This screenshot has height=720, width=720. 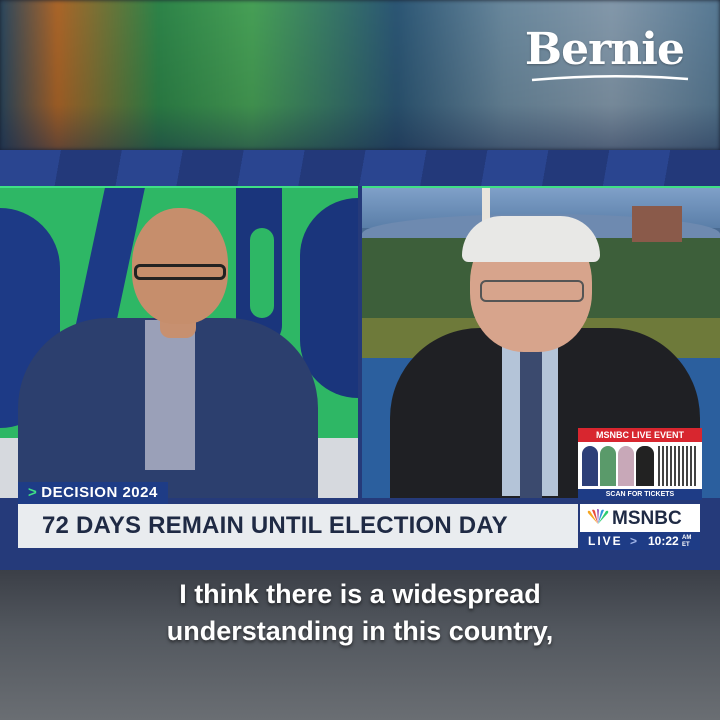 What do you see at coordinates (360, 594) in the screenshot?
I see `caption-line-1: I think there is a widespread` at bounding box center [360, 594].